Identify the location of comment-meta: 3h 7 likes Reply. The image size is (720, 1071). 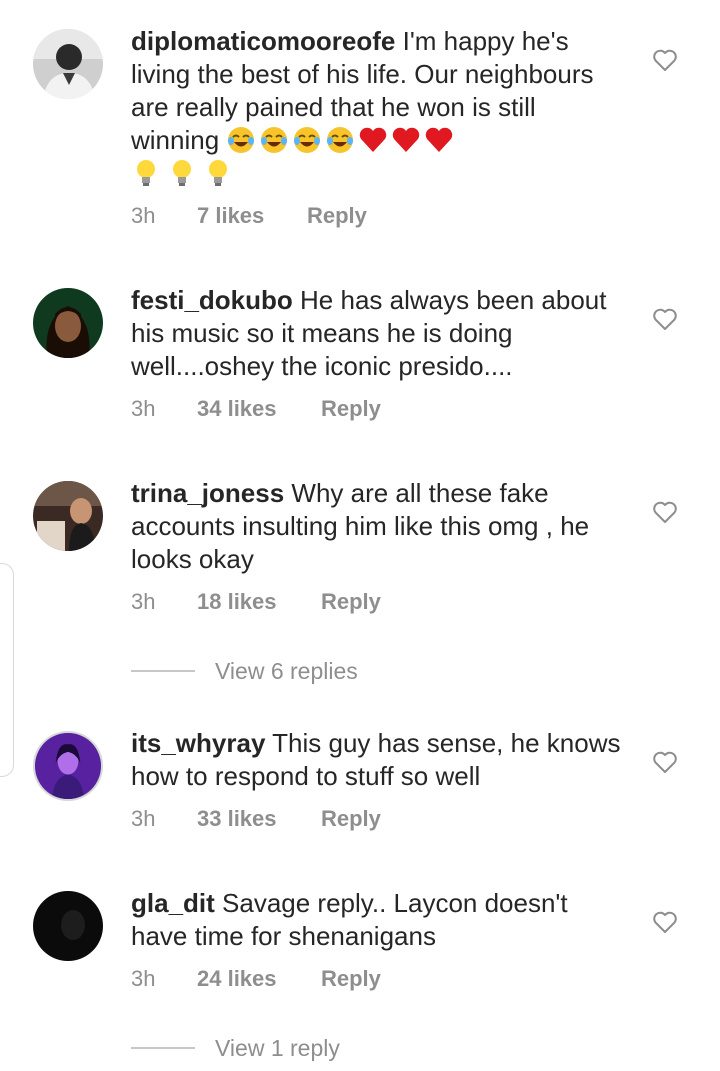
(249, 216).